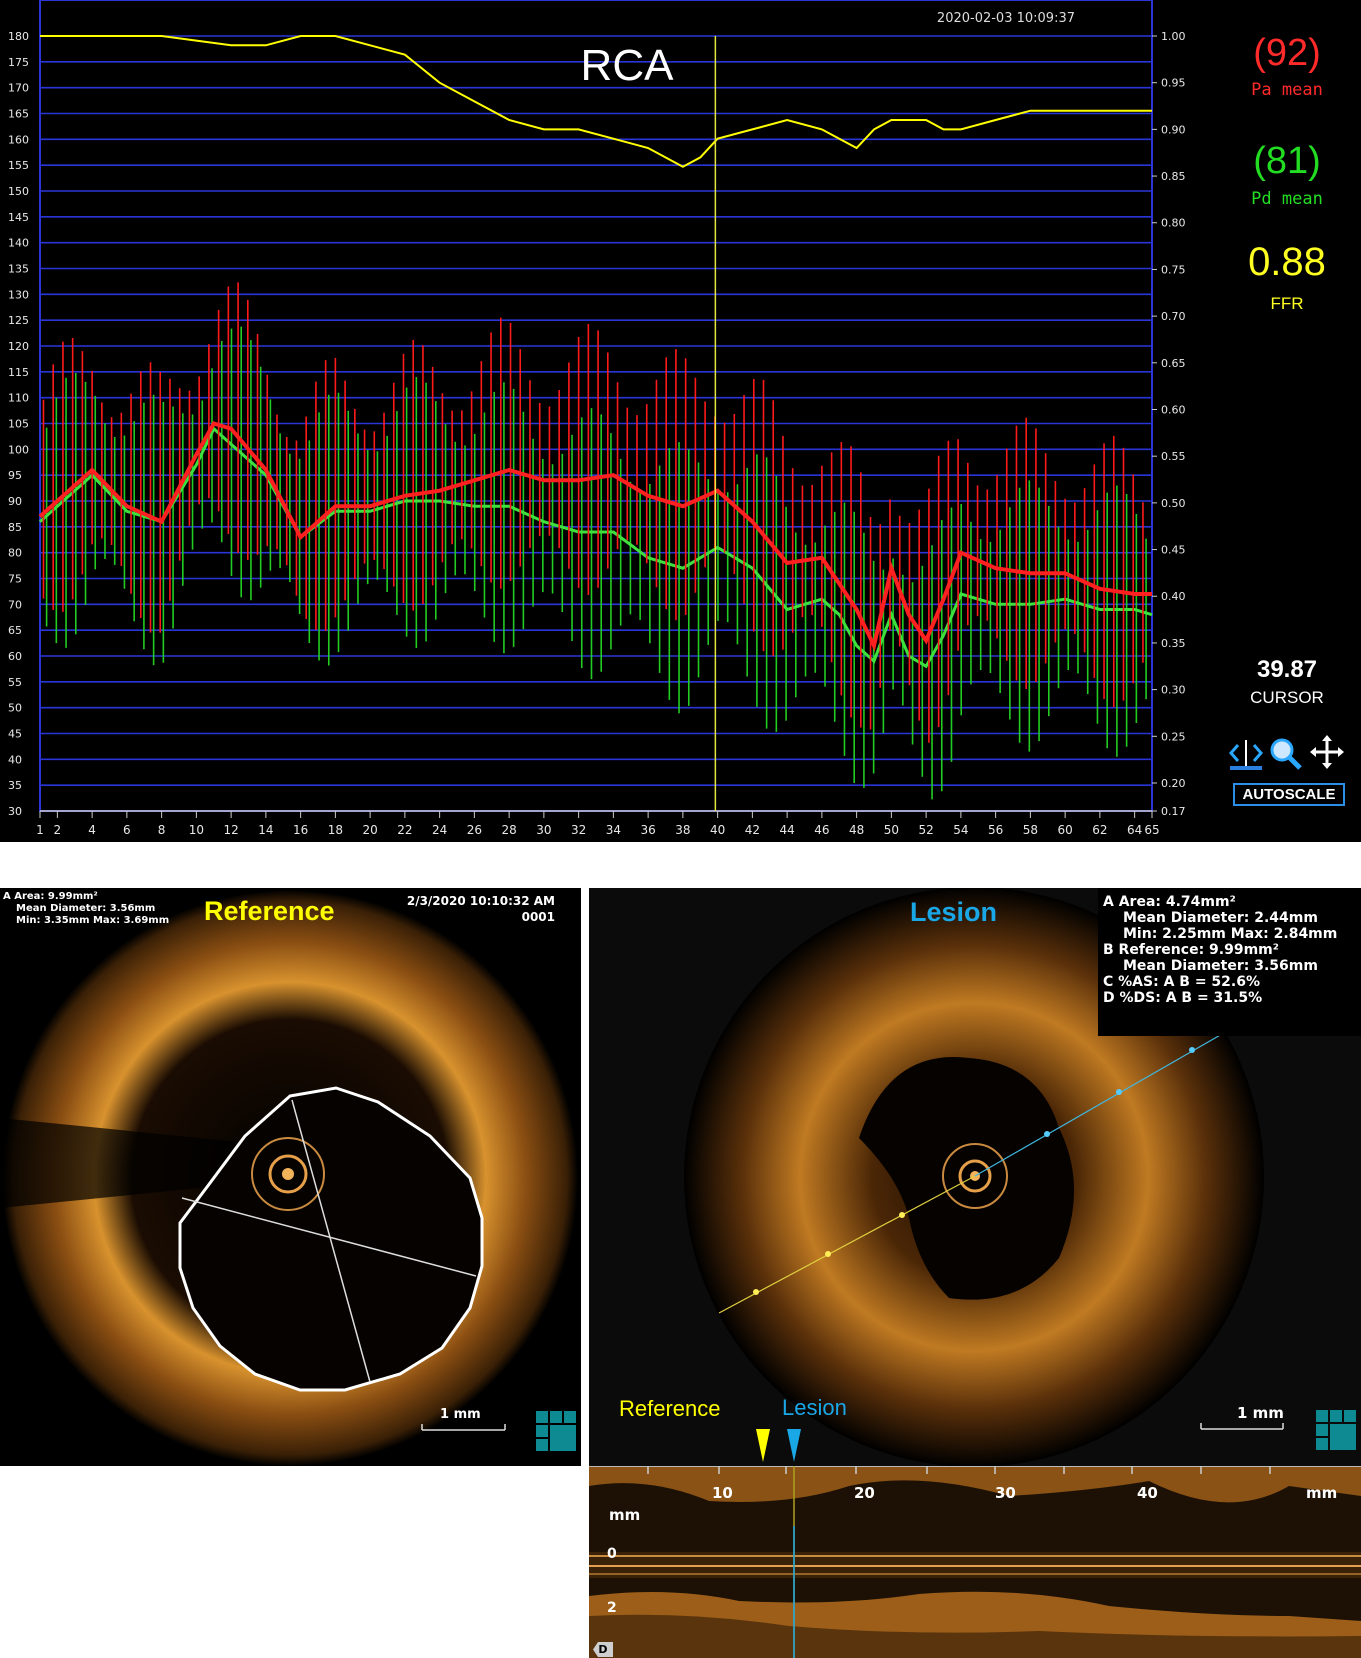  Describe the element at coordinates (15, 553) in the screenshot. I see `y-tick-label: 80` at that location.